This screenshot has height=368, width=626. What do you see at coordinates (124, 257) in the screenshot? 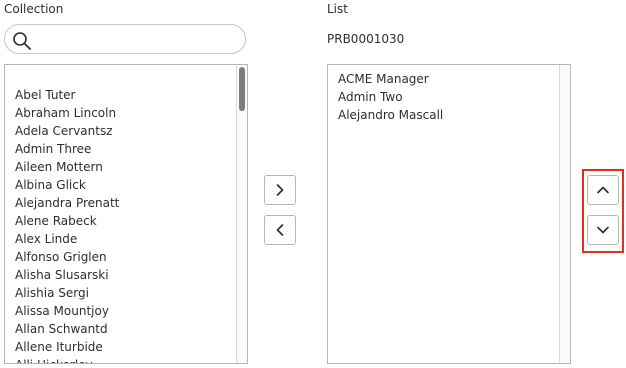
I see `collection-list-item: Alfonso Griglen` at bounding box center [124, 257].